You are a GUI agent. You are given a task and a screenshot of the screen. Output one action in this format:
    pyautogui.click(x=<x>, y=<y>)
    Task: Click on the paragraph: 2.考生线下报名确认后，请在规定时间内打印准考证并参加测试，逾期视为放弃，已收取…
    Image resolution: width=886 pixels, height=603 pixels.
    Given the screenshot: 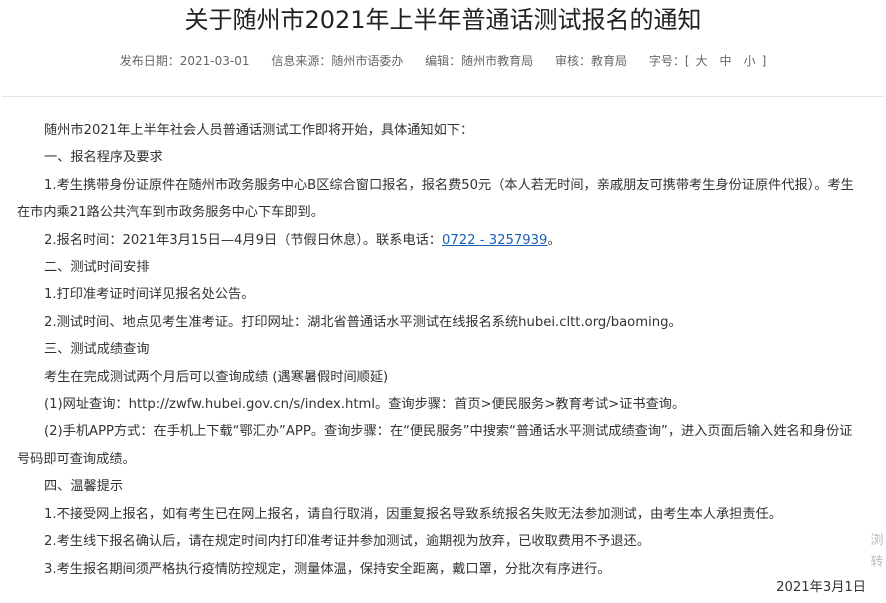 What is the action you would take?
    pyautogui.click(x=347, y=542)
    